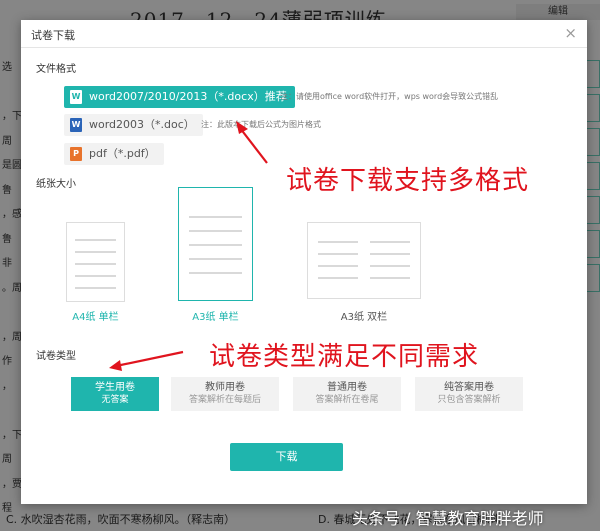  What do you see at coordinates (347, 387) in the screenshot?
I see `paper-type-title: 普通用卷` at bounding box center [347, 387].